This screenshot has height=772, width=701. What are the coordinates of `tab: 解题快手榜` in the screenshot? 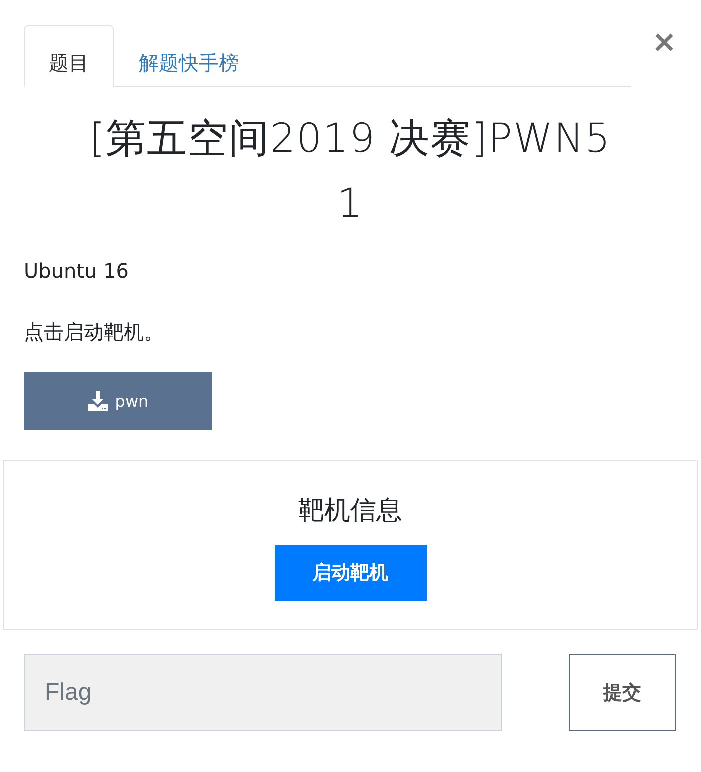 It's located at (189, 56).